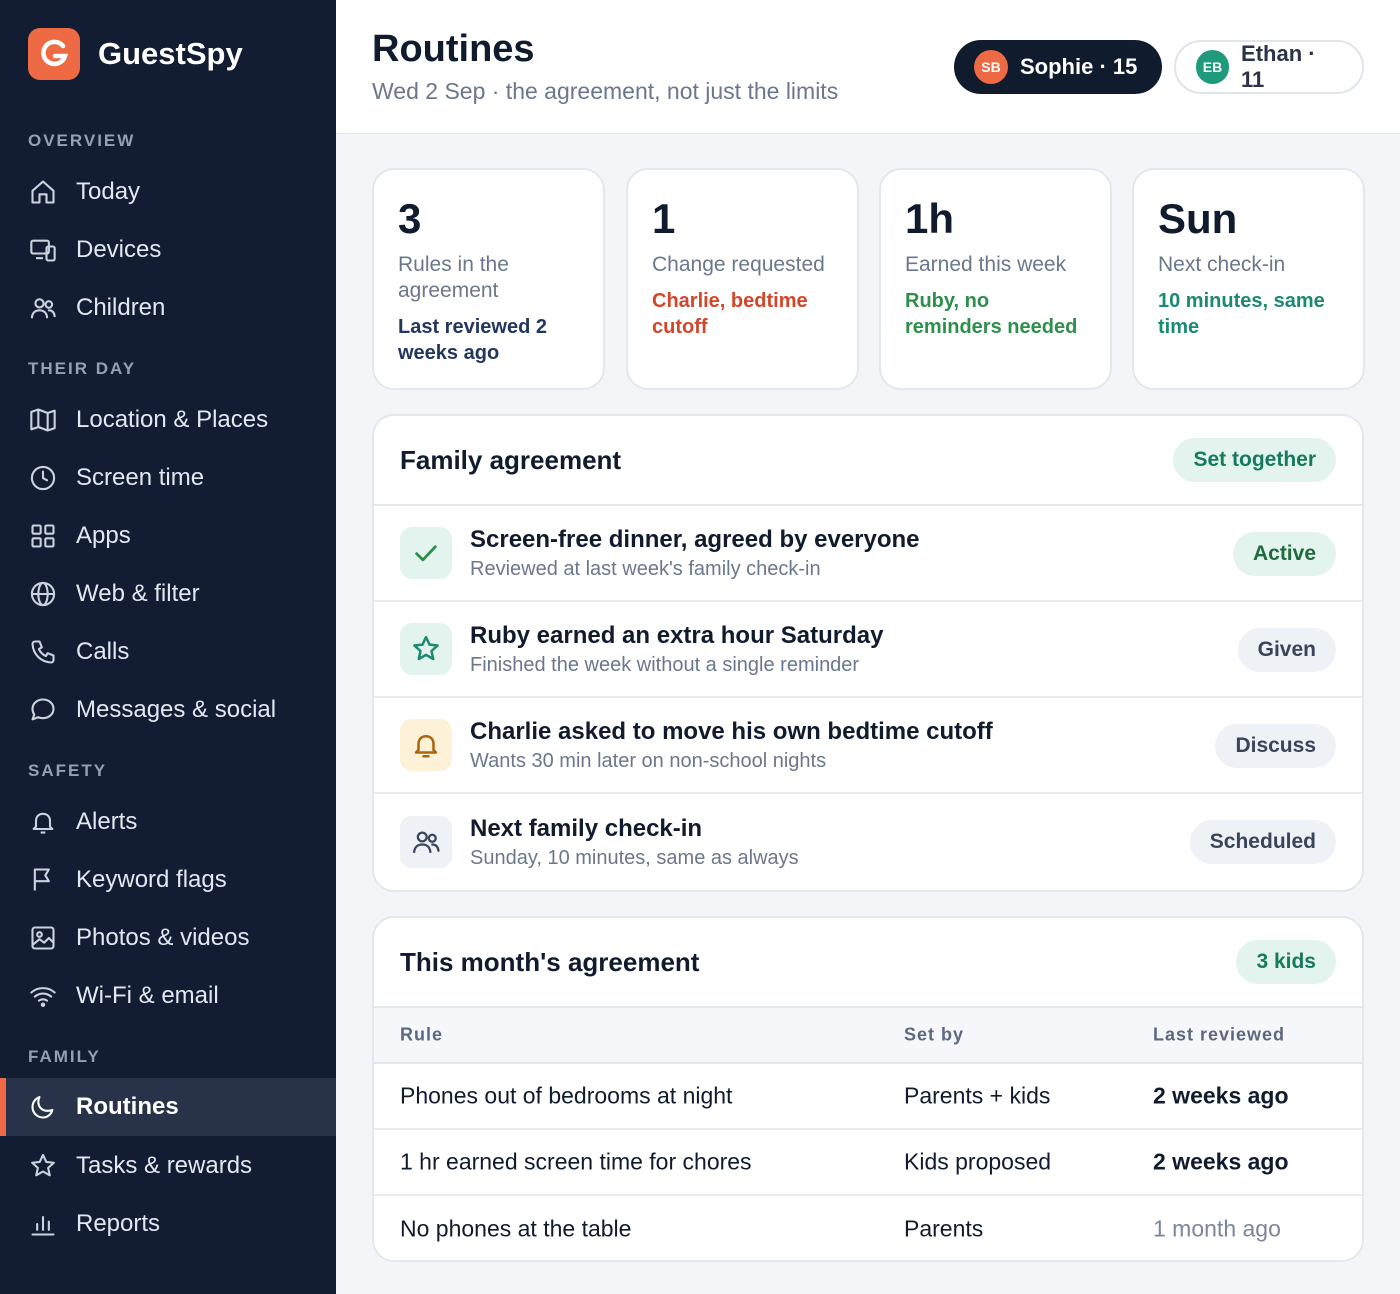 The height and width of the screenshot is (1294, 1400). What do you see at coordinates (1219, 1035) in the screenshot?
I see `column-header-last-reviewed: Last reviewed` at bounding box center [1219, 1035].